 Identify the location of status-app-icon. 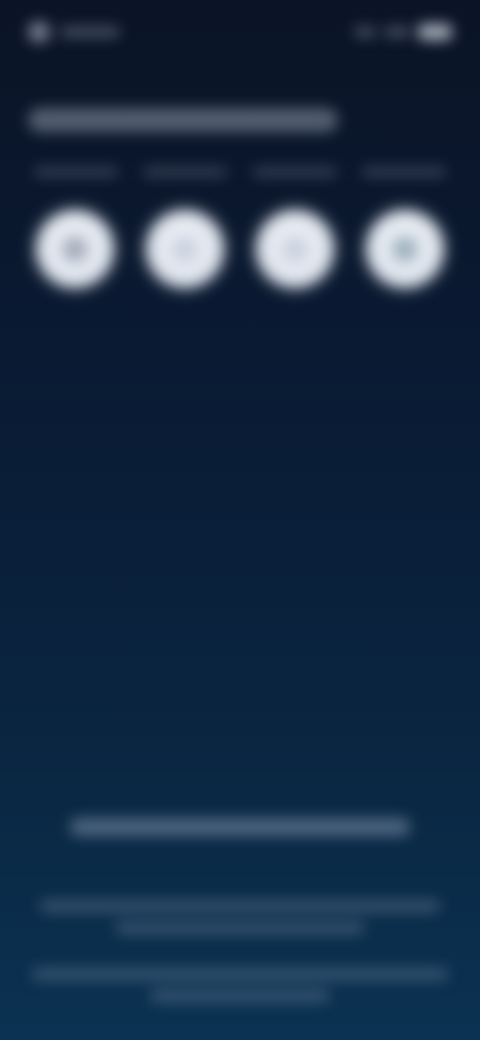
(39, 32).